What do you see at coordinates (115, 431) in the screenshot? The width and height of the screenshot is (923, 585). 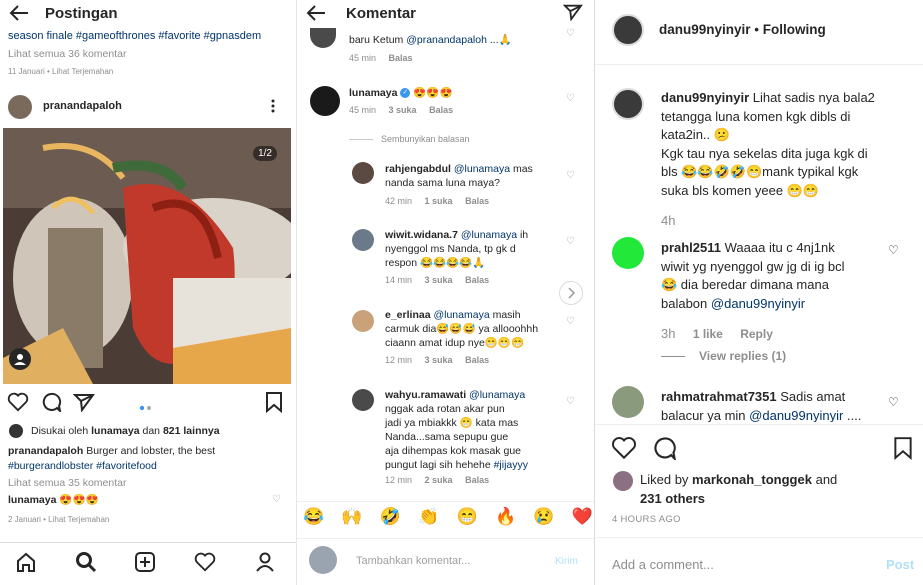 I see `liked-user: lunamaya` at bounding box center [115, 431].